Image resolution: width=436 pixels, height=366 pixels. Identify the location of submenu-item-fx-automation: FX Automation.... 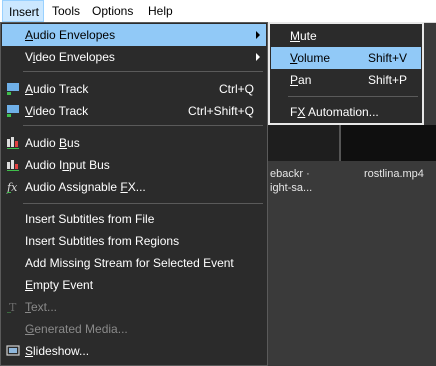
(346, 112).